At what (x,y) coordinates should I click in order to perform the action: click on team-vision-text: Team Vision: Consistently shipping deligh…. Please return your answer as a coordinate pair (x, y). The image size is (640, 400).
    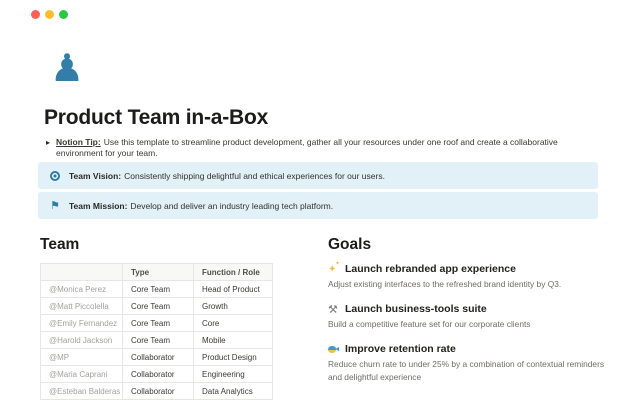
    Looking at the image, I should click on (227, 176).